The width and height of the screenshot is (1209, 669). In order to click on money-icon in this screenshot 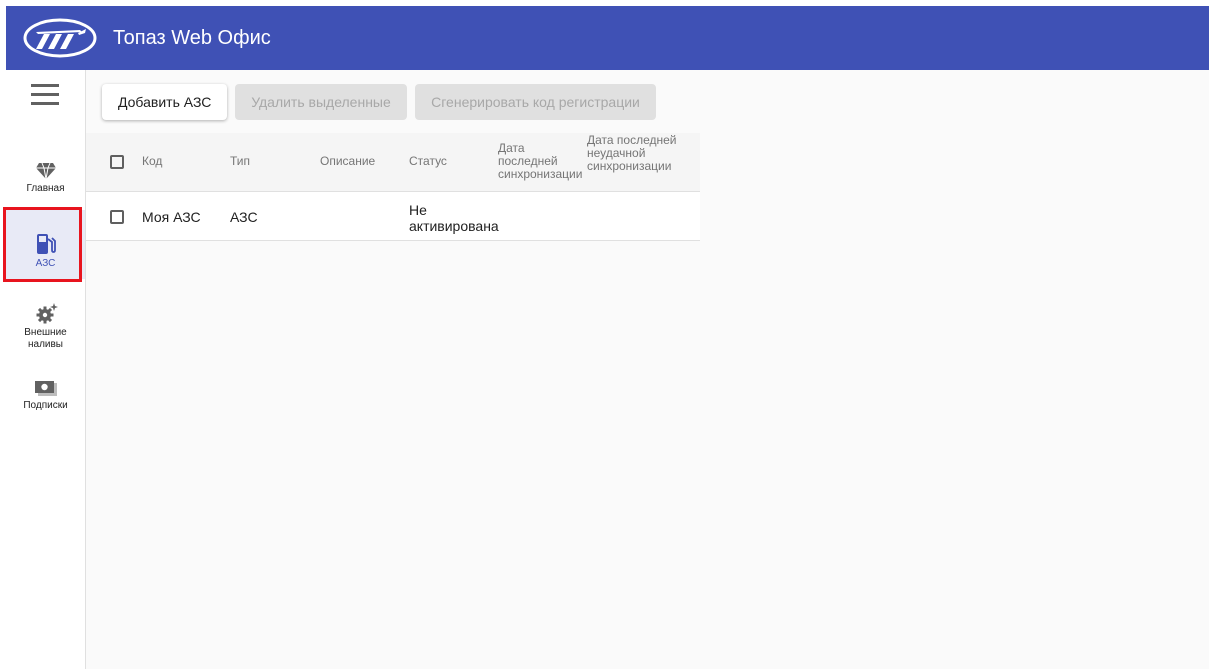, I will do `click(46, 388)`.